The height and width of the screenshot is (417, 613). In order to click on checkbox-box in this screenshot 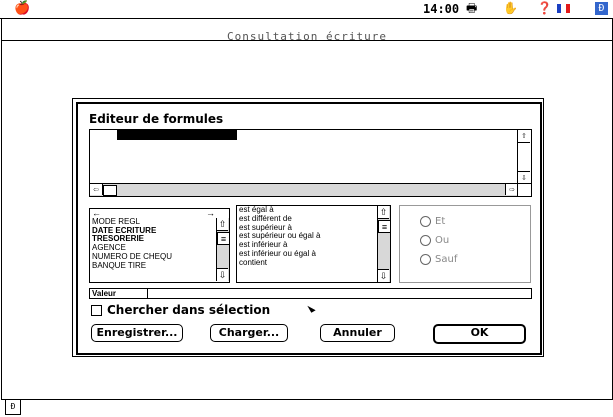, I will do `click(96, 310)`.